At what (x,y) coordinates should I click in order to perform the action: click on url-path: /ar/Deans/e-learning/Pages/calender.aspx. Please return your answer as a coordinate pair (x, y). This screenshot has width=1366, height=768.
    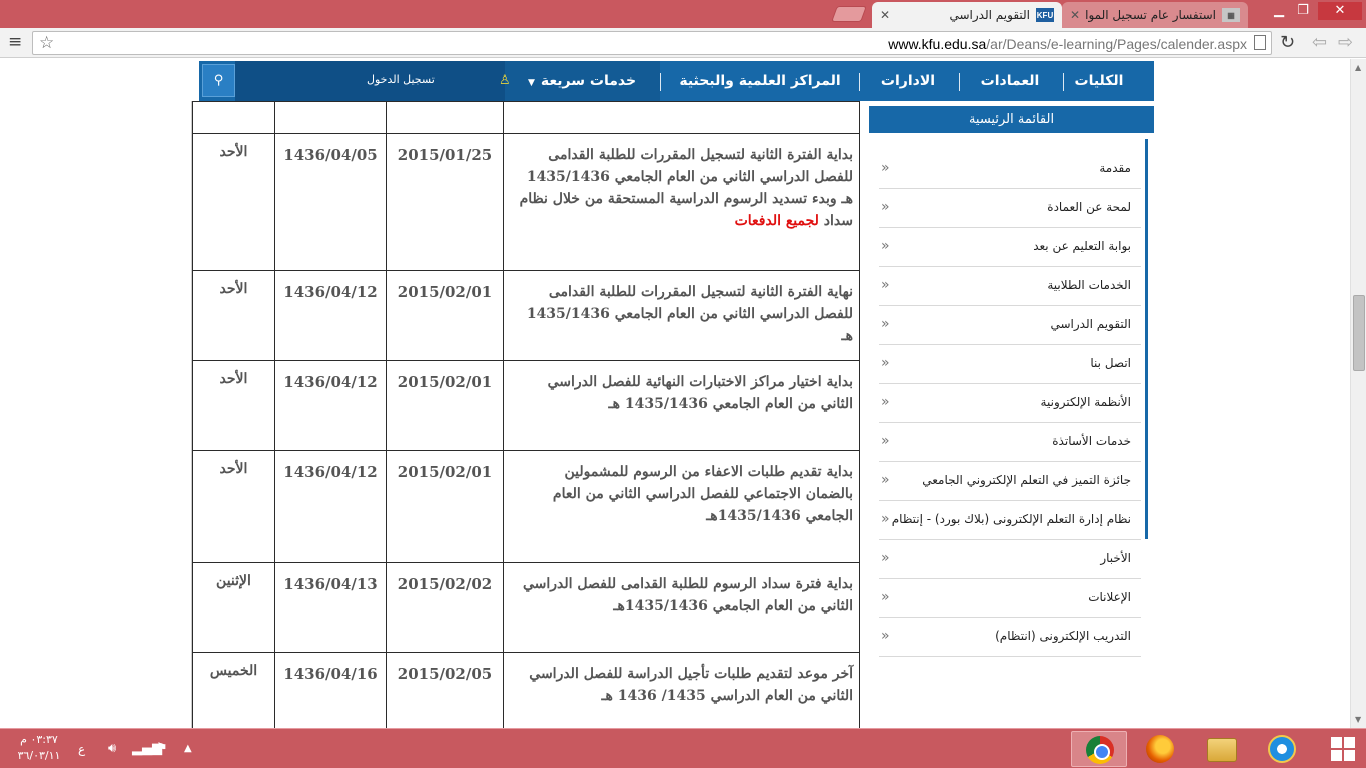
    Looking at the image, I should click on (1116, 44).